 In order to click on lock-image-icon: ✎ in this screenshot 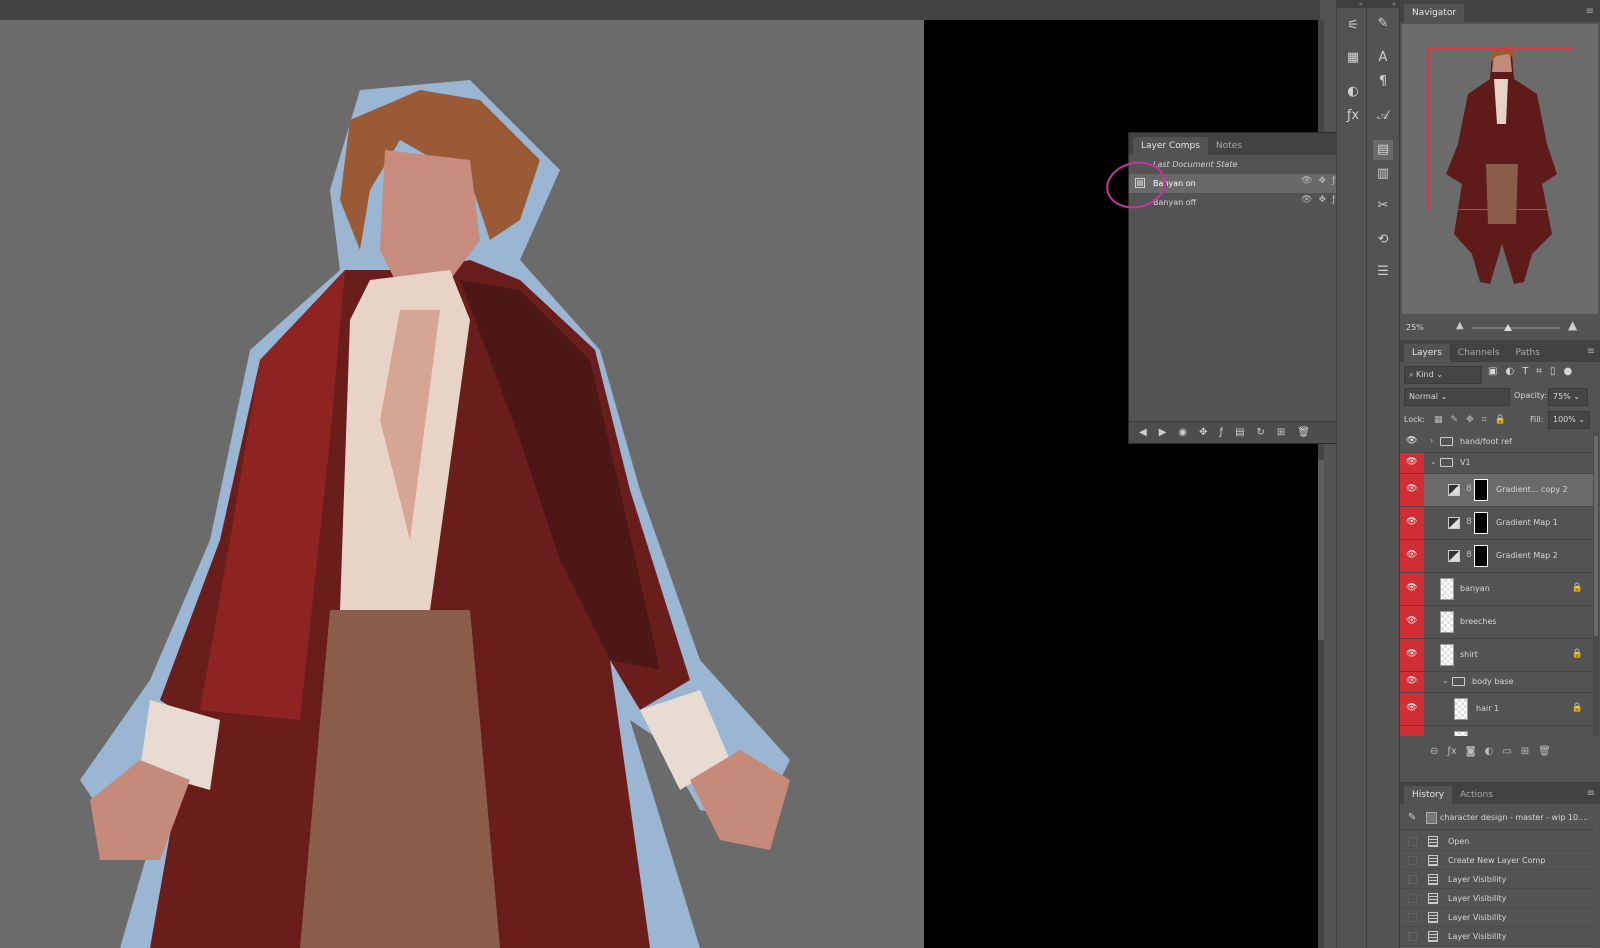, I will do `click(1455, 420)`.